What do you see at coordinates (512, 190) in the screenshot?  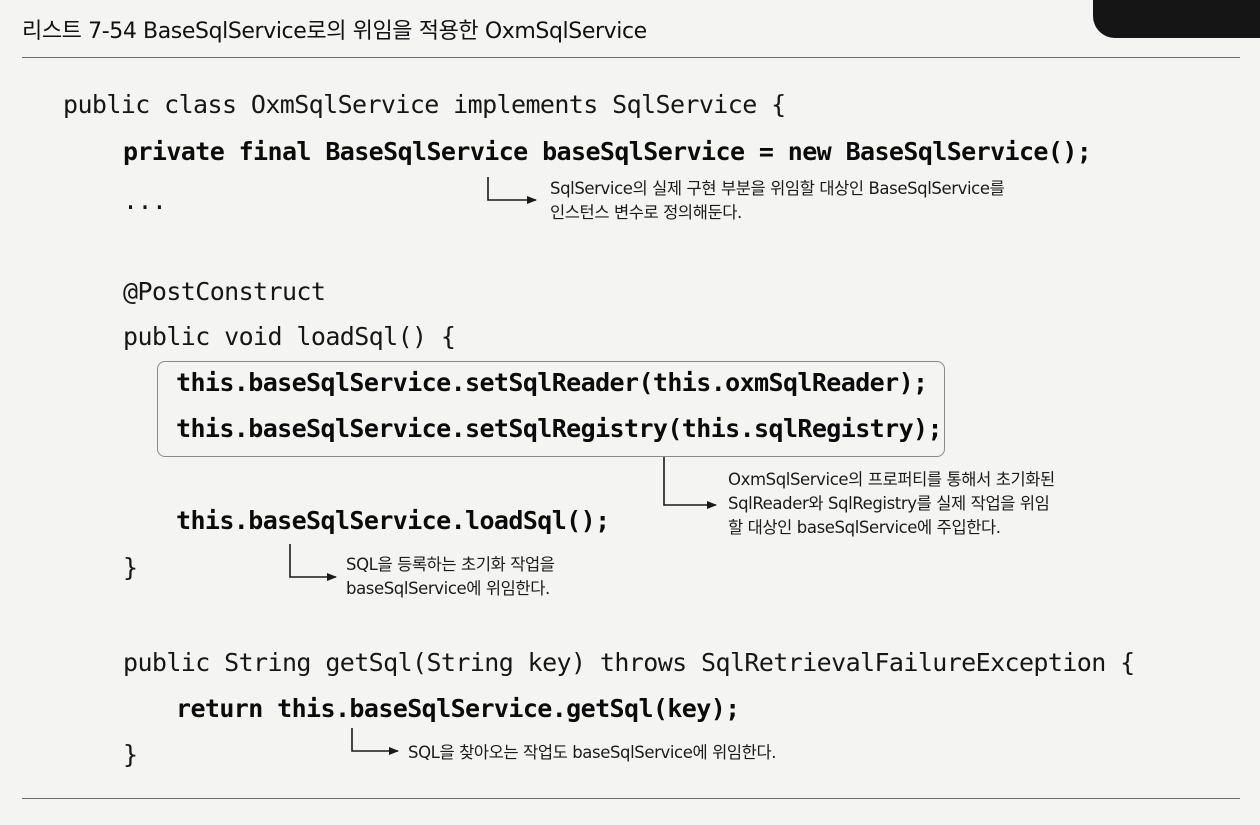 I see `field-callout-arrow-icon` at bounding box center [512, 190].